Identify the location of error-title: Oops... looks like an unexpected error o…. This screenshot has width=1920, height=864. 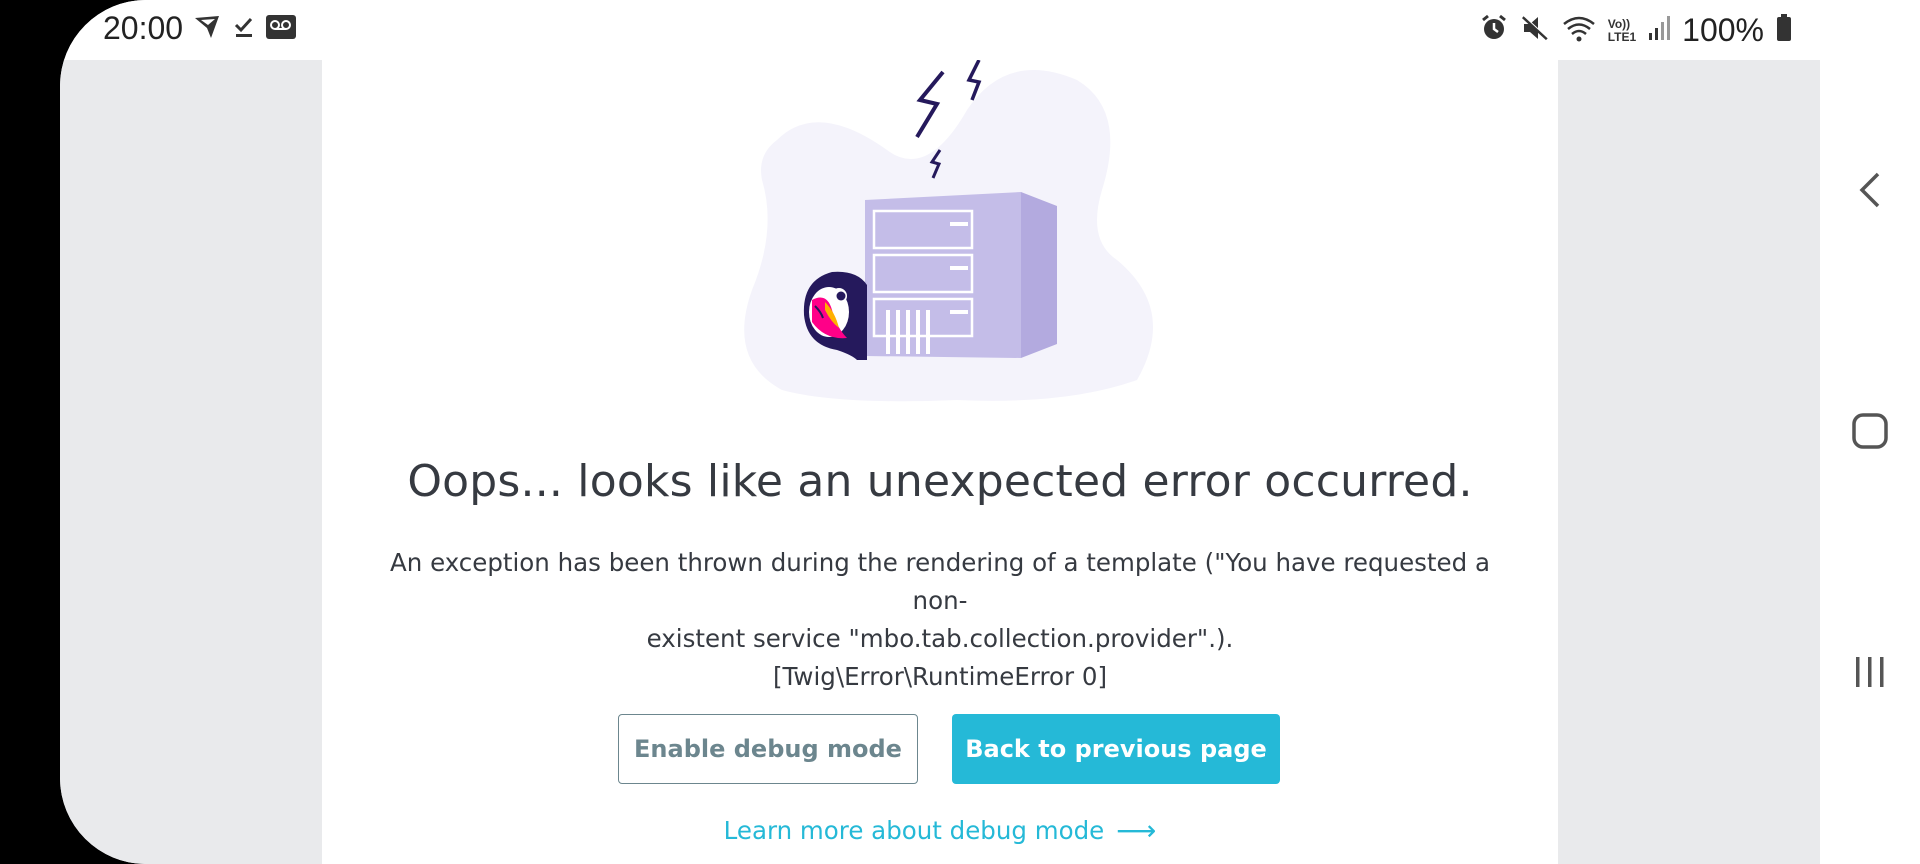
(940, 481).